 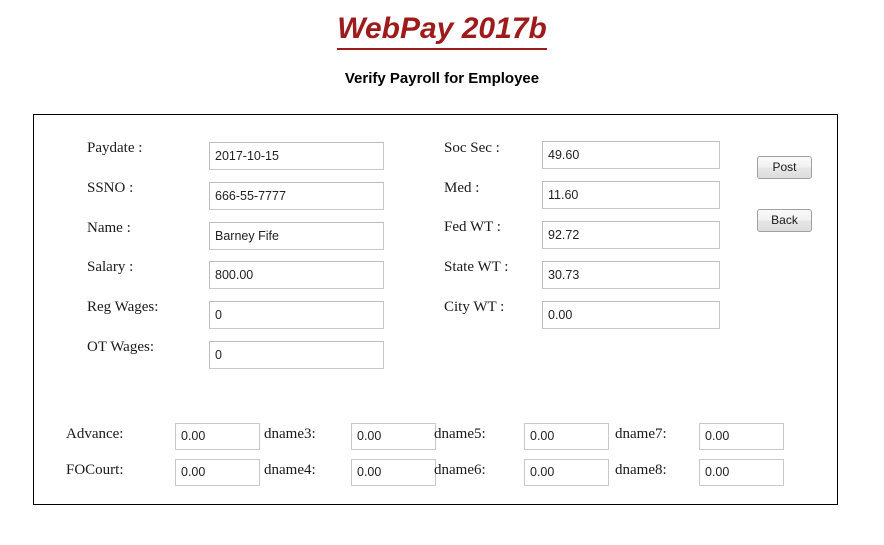 I want to click on label-paydate: Paydate :, so click(x=115, y=148).